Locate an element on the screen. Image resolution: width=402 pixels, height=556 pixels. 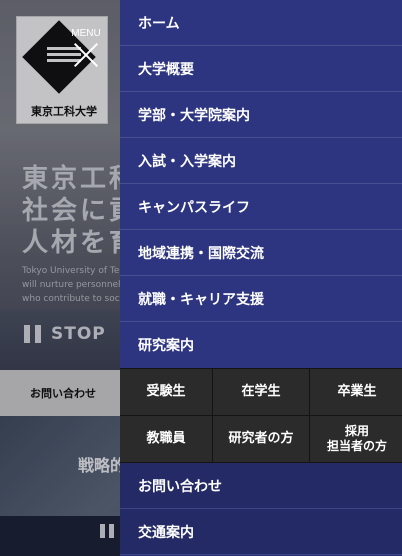
menu-item-about: 大学概要 is located at coordinates (261, 69).